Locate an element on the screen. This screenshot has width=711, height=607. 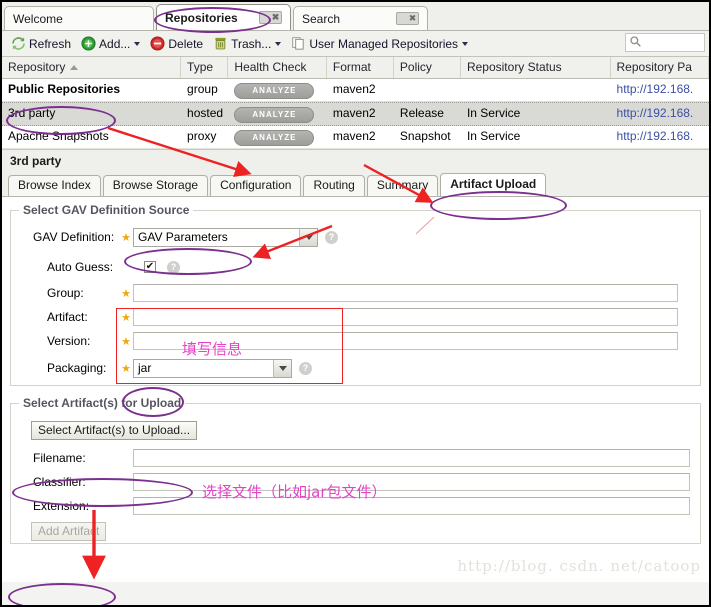
packaging-select: jar is located at coordinates (212, 368).